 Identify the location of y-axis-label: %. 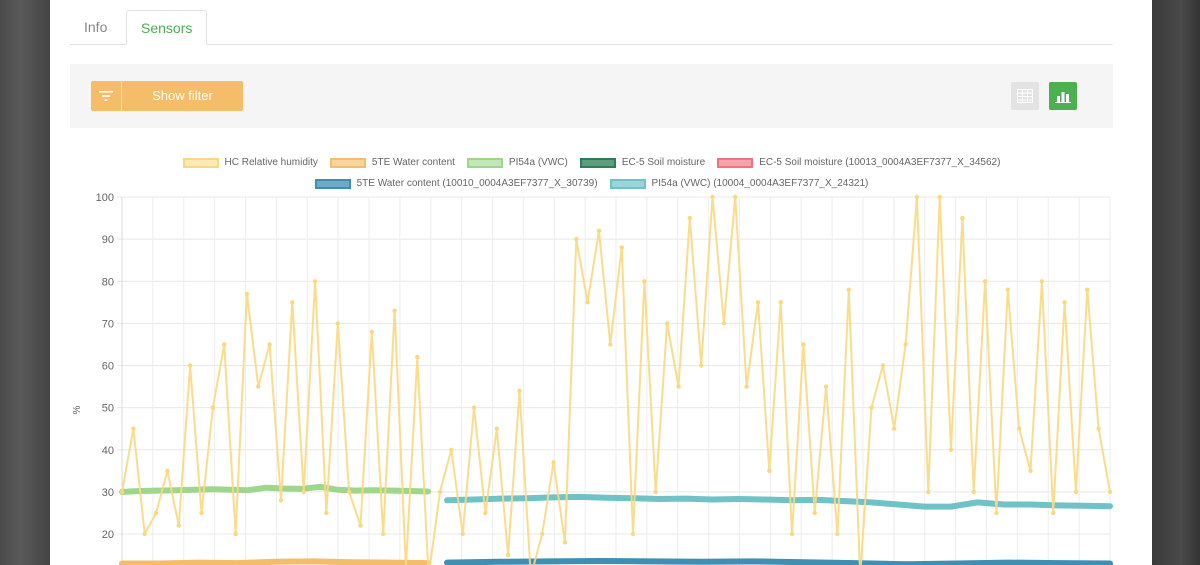
(77, 409).